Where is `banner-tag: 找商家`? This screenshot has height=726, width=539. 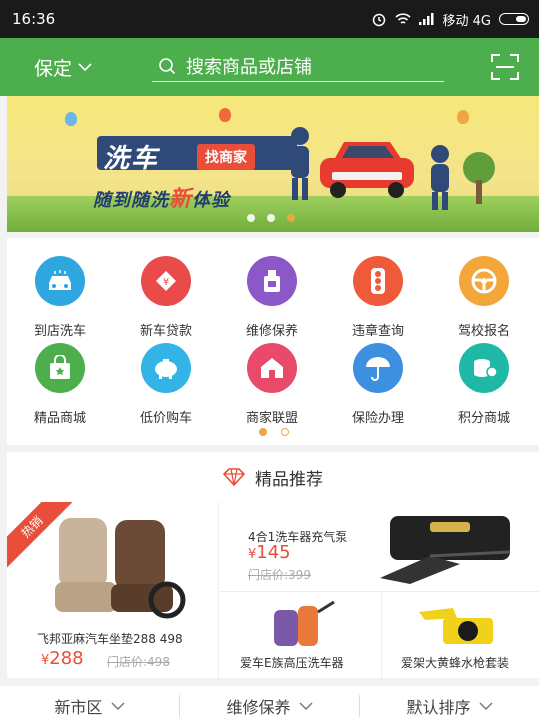
banner-tag: 找商家 is located at coordinates (226, 157).